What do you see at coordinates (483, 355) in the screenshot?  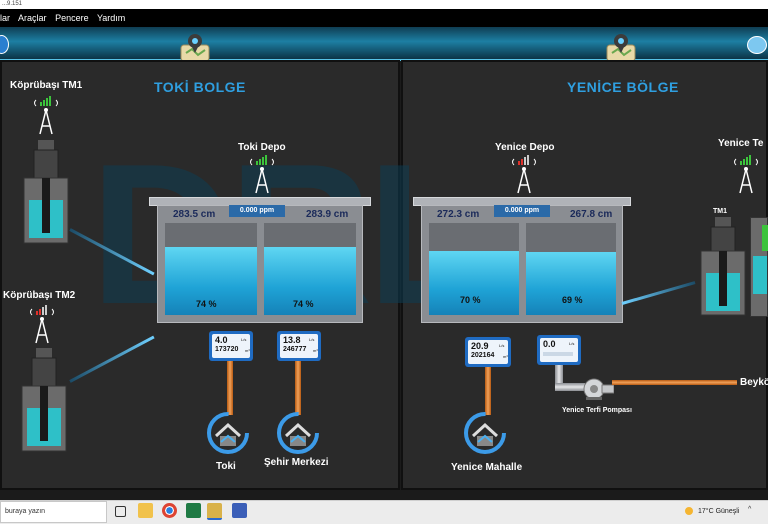 I see `total-volume: 202164` at bounding box center [483, 355].